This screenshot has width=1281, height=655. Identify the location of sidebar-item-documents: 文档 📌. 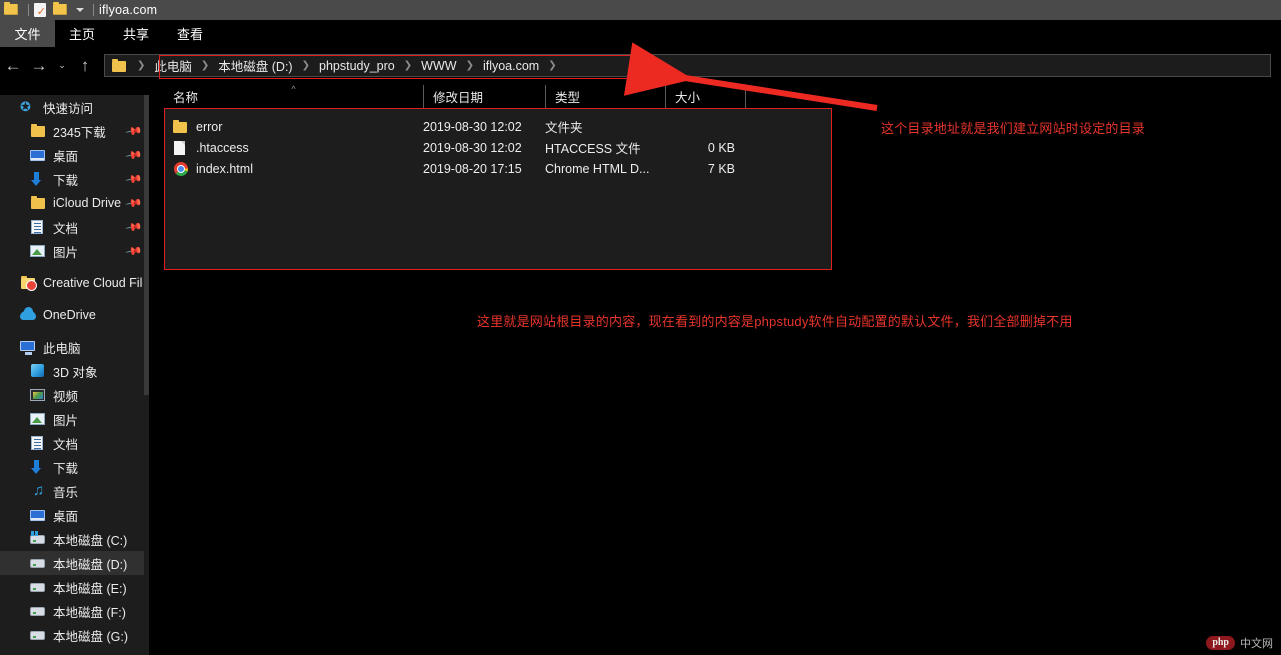
(74, 227).